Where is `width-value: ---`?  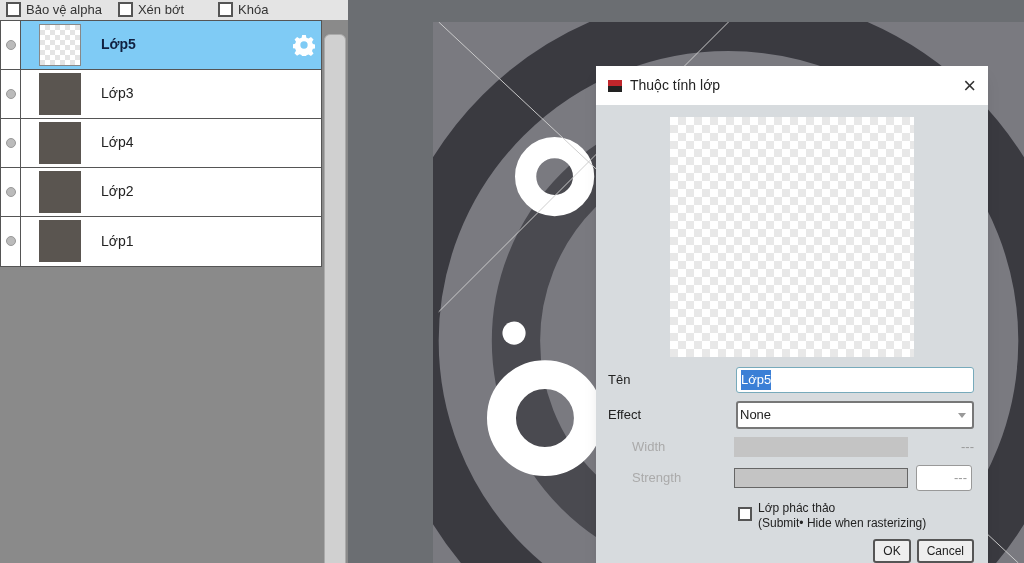
width-value: --- is located at coordinates (967, 447).